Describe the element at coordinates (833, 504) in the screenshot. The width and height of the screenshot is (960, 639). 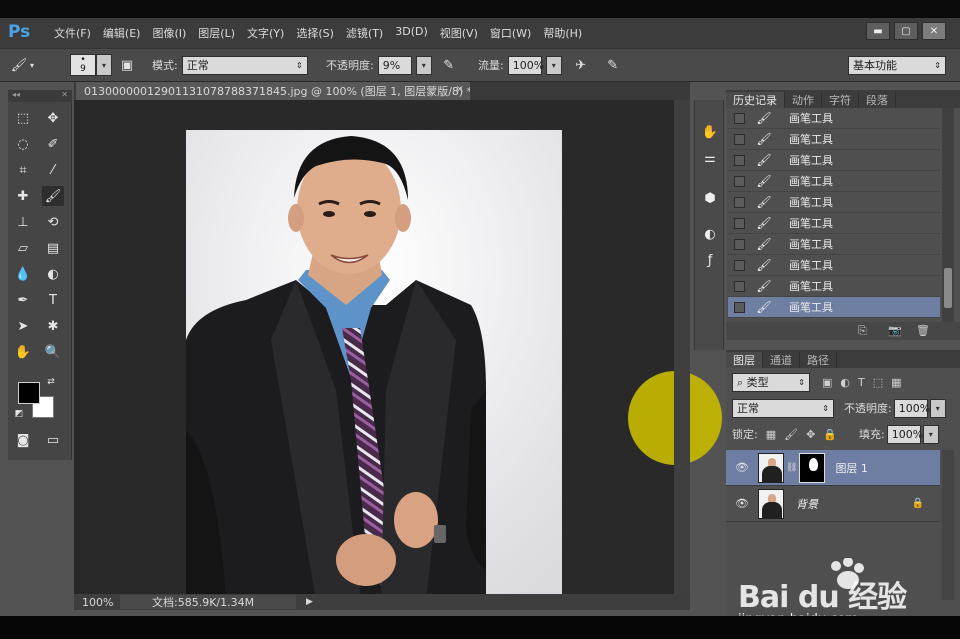
I see `layer-row-background: 👁 背景 🔒` at that location.